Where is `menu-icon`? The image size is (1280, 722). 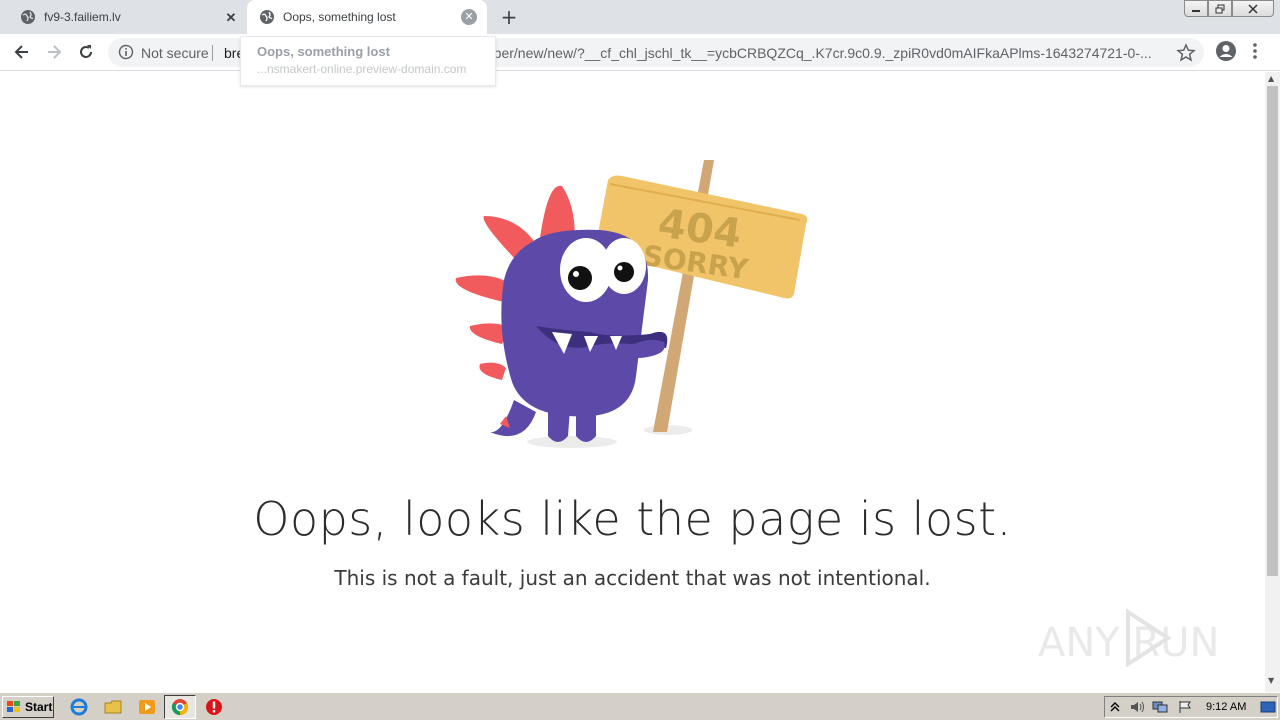
menu-icon is located at coordinates (1255, 51).